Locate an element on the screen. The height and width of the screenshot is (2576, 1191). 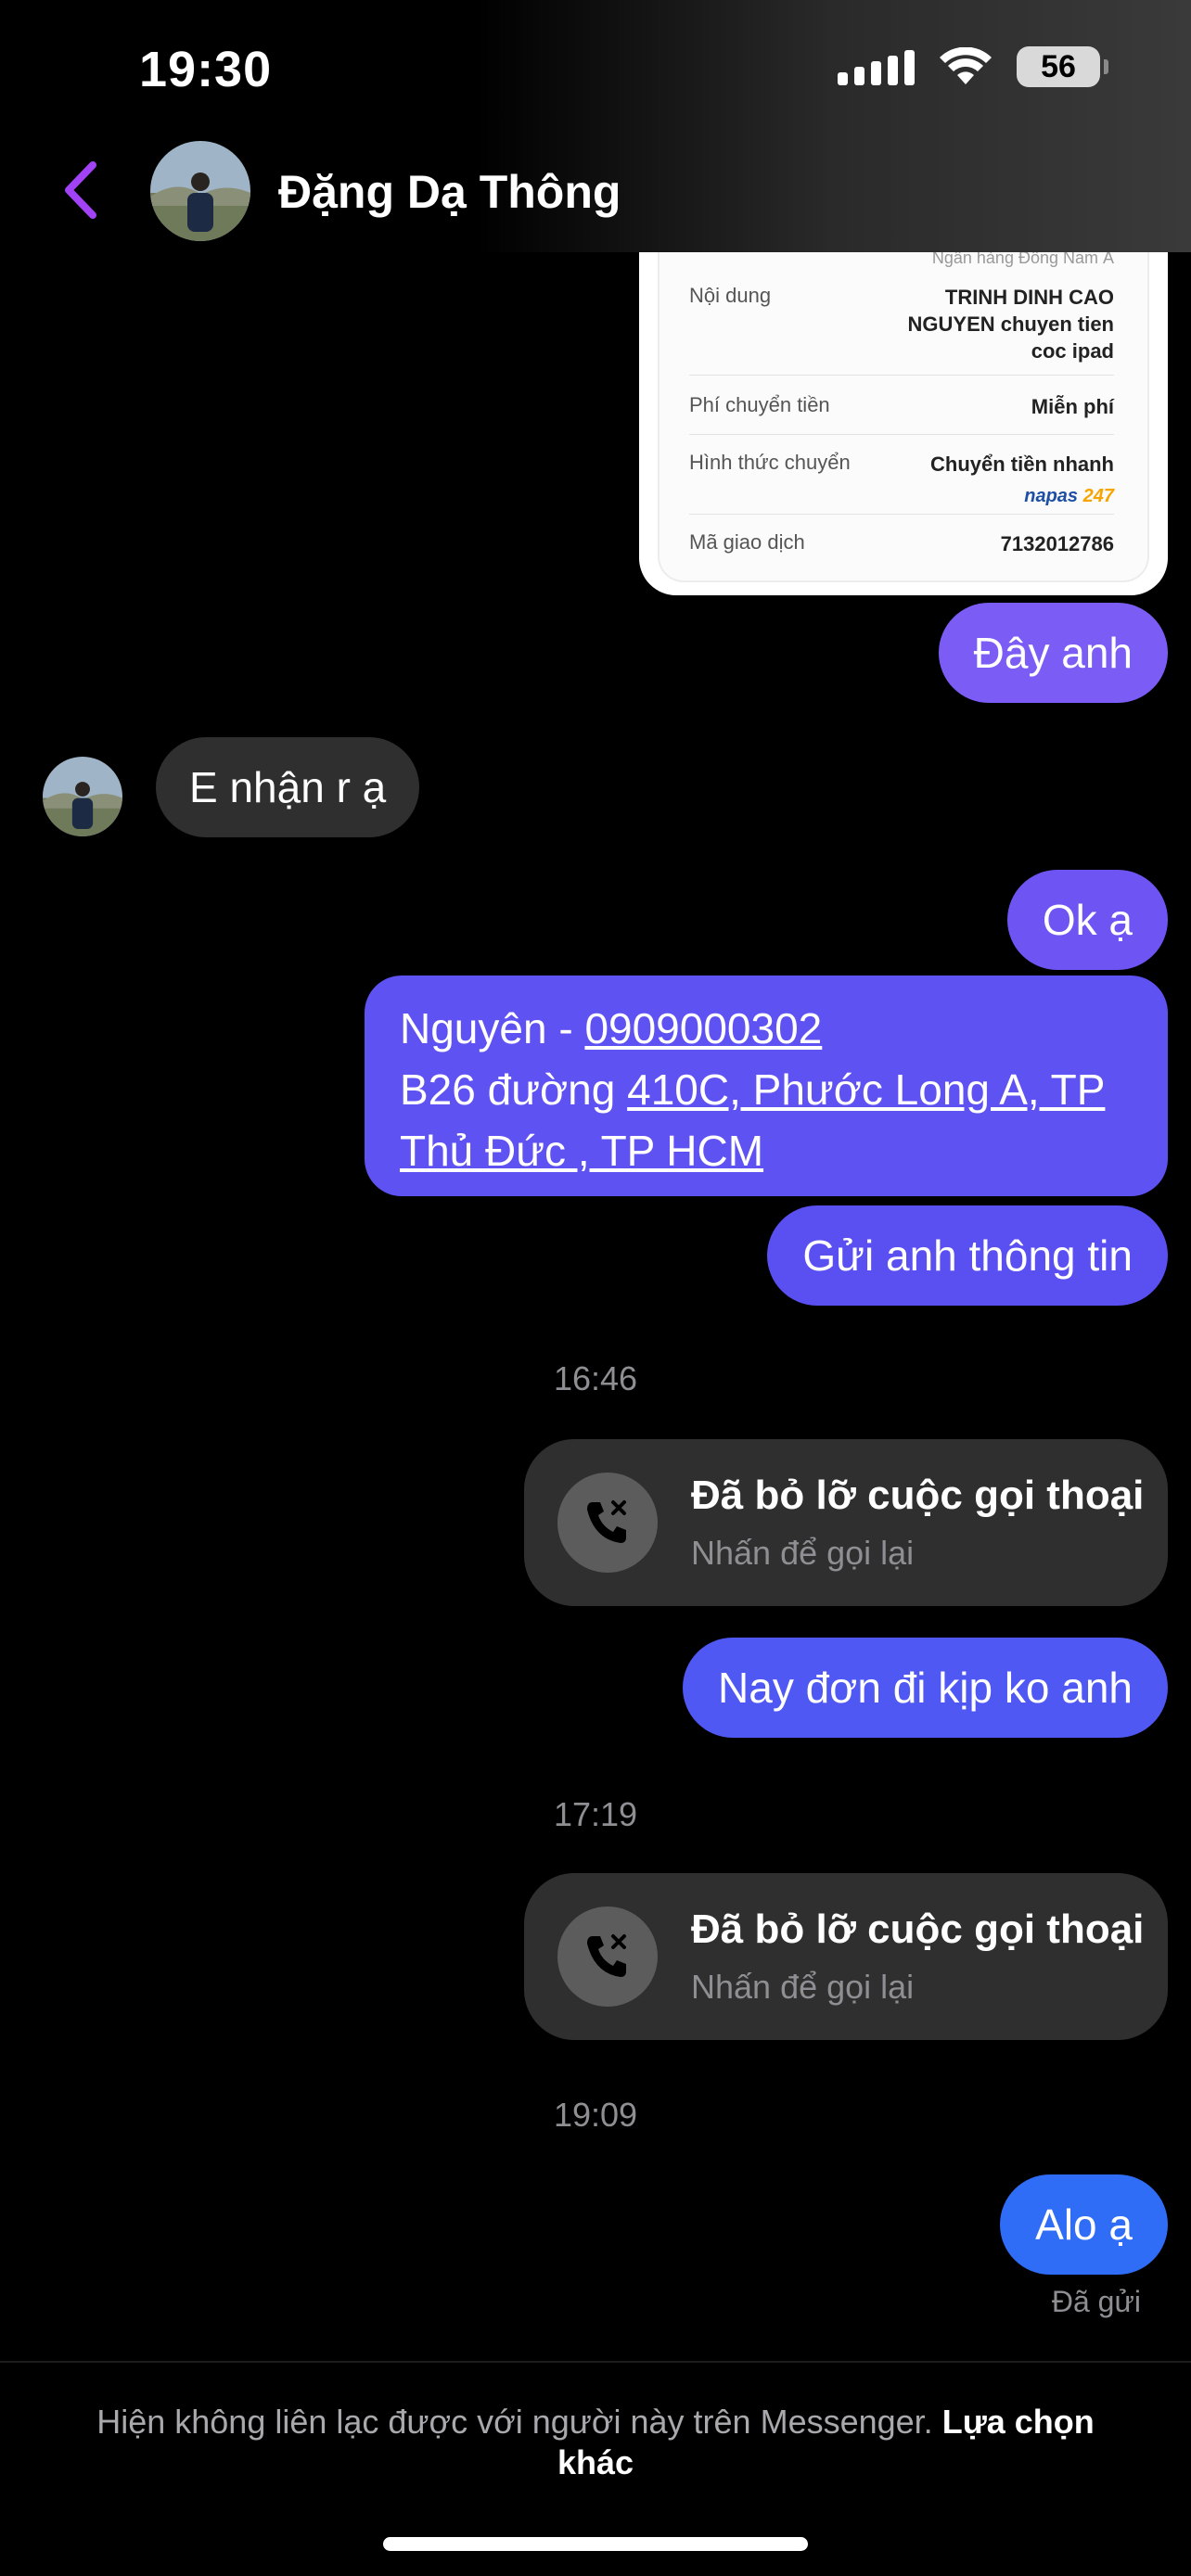
napas-logo: napas 247 is located at coordinates (1069, 496).